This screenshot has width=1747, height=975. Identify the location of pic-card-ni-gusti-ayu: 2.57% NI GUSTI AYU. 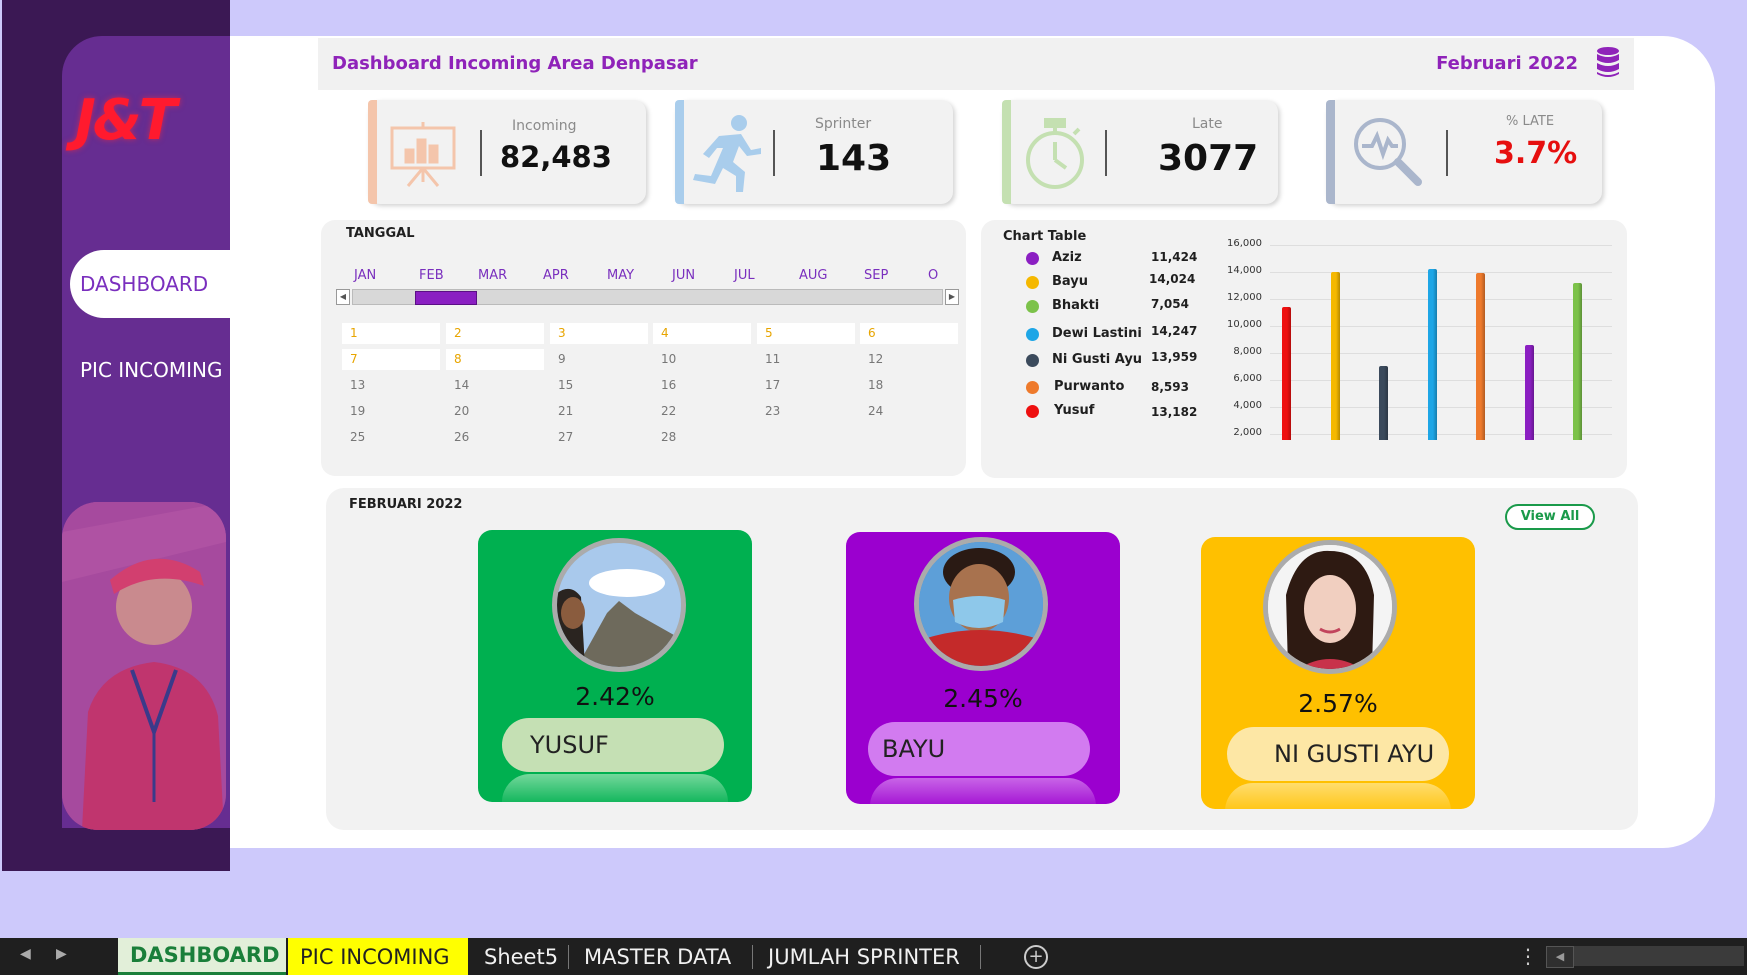
(1338, 673).